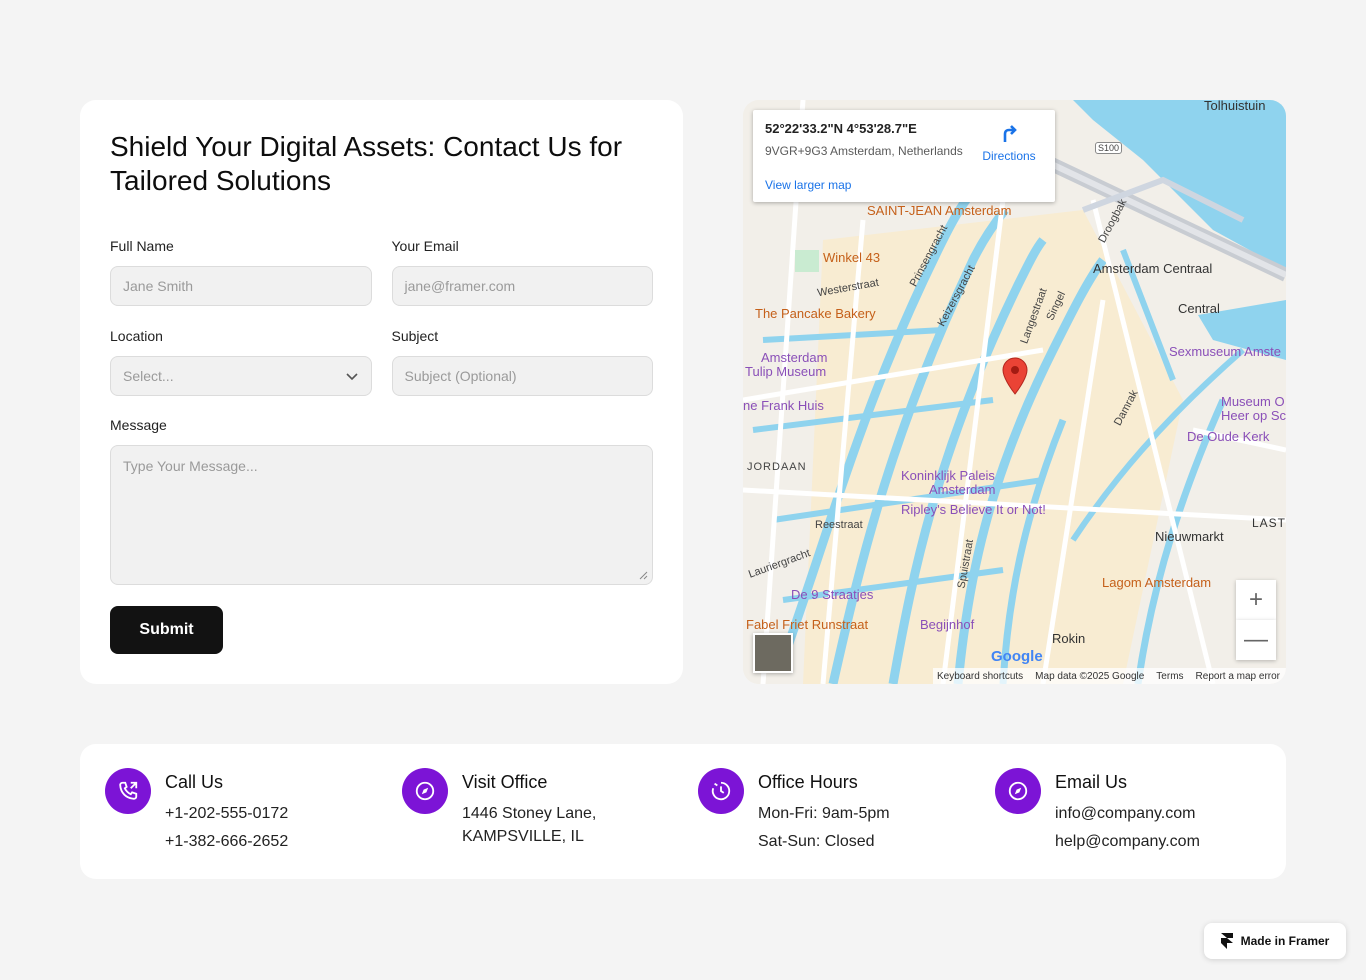  Describe the element at coordinates (529, 813) in the screenshot. I see `address-line-1: 1446 Stoney Lane,` at that location.